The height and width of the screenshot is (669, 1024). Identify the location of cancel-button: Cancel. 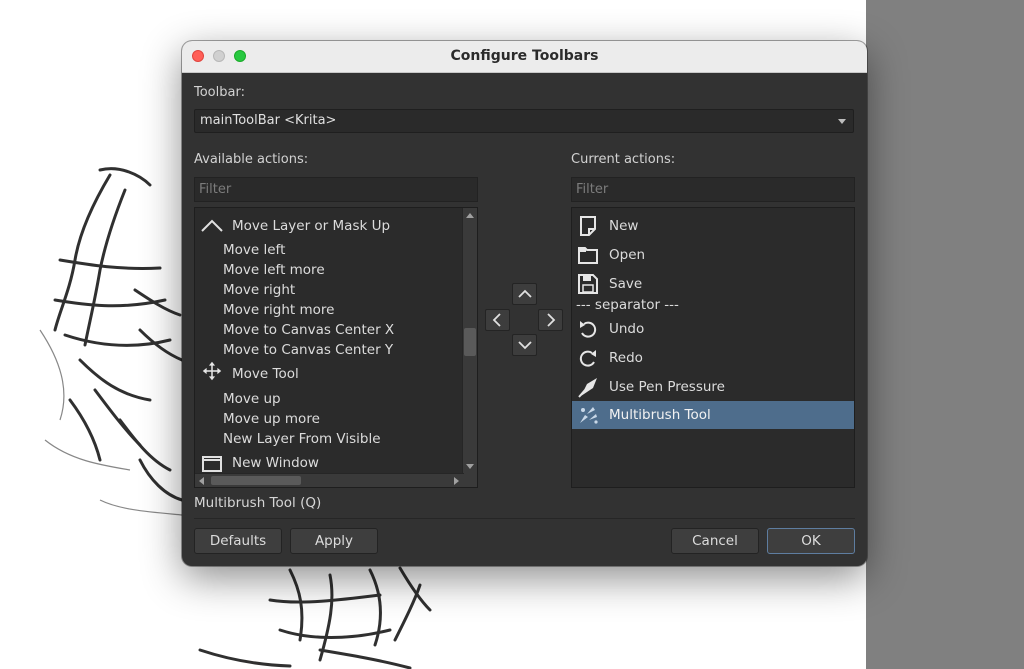
(715, 541).